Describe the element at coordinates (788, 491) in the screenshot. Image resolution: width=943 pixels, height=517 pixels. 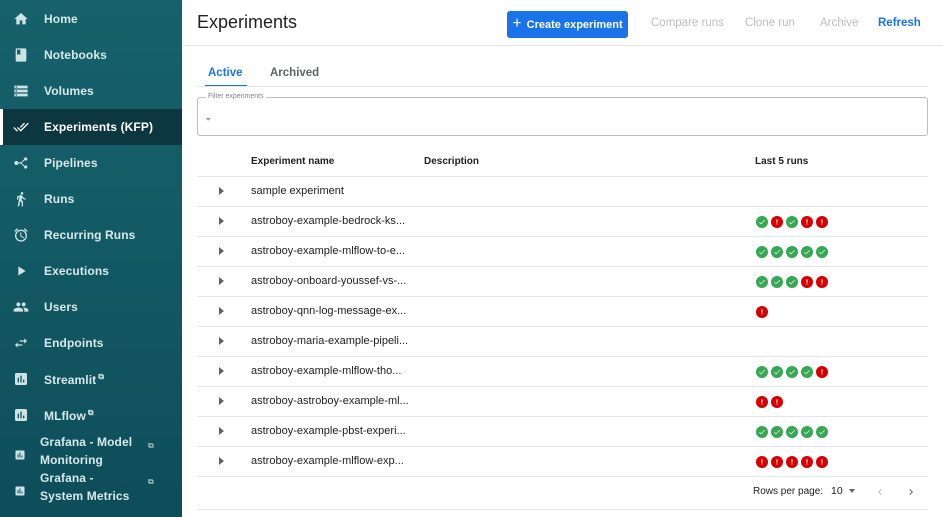
I see `rows-per-page-label: Rows per page:` at that location.